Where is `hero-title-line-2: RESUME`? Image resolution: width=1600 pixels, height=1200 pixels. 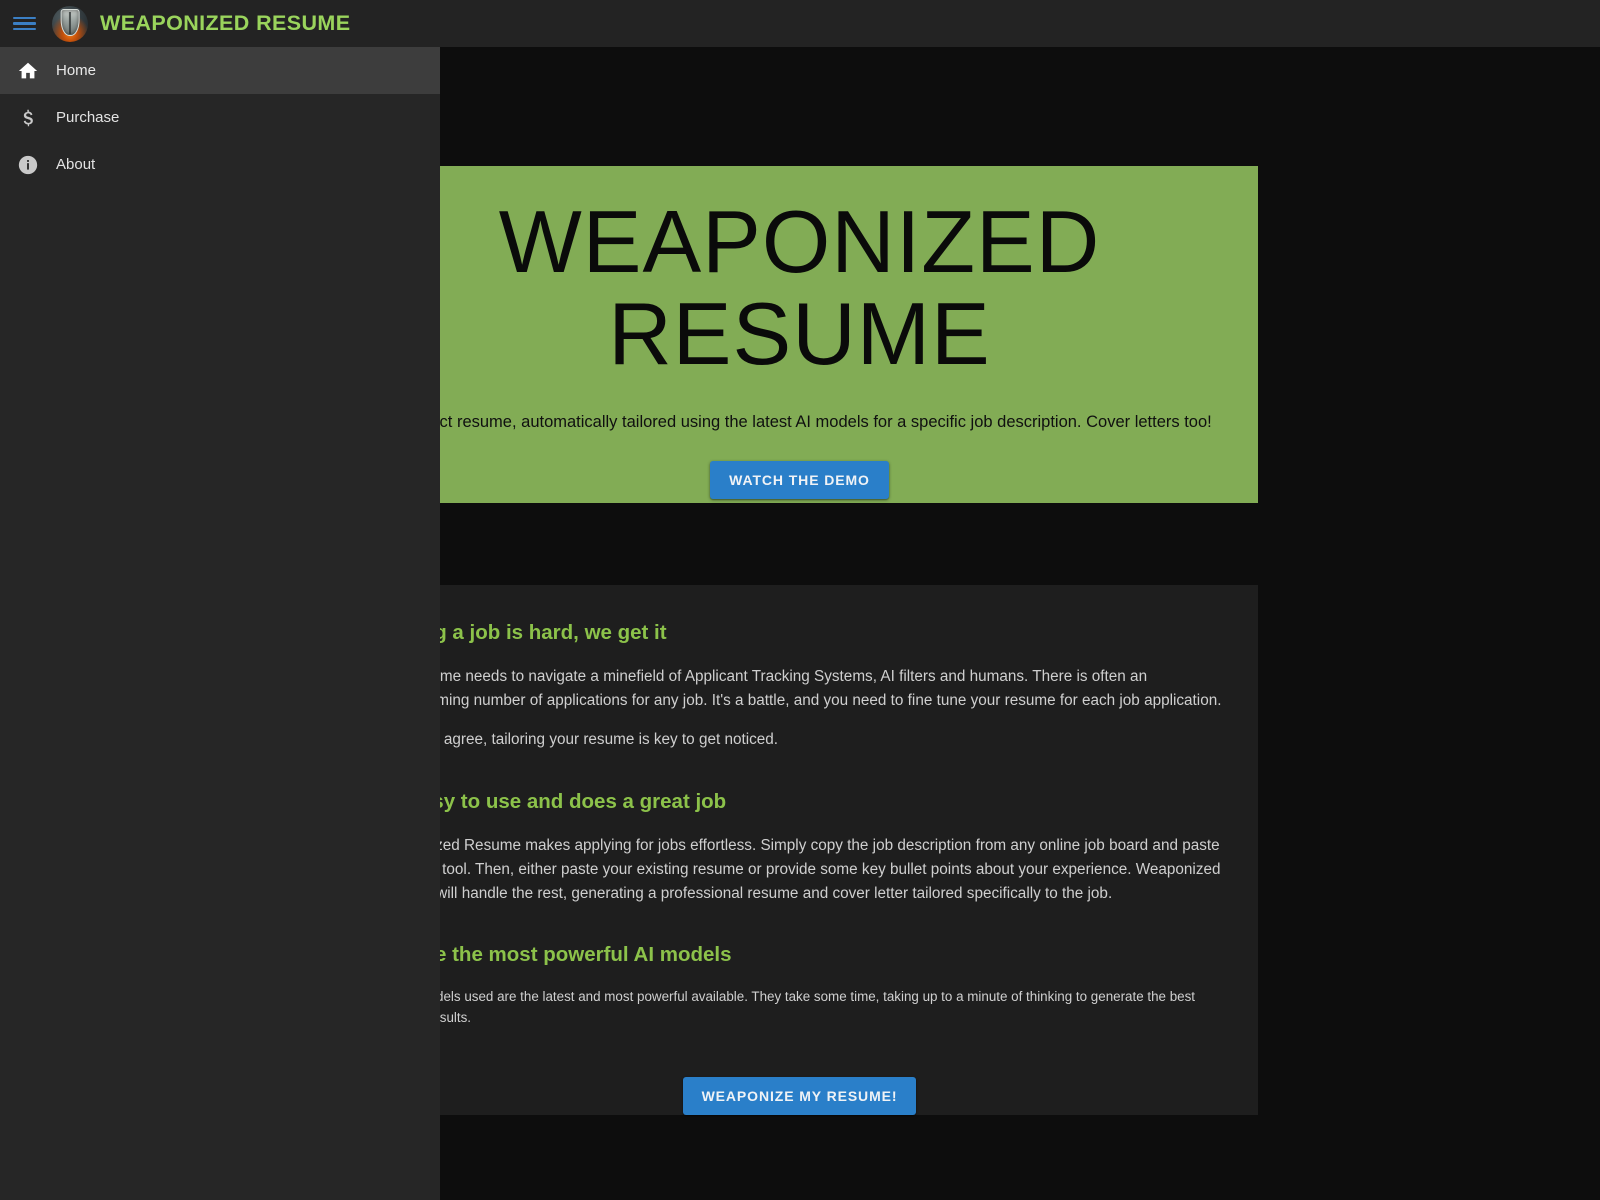 hero-title-line-2: RESUME is located at coordinates (799, 334).